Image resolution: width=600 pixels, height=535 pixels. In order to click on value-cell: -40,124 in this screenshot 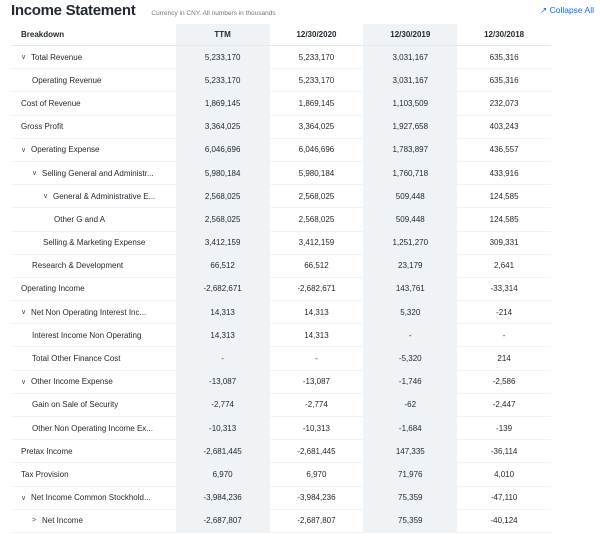, I will do `click(504, 521)`.